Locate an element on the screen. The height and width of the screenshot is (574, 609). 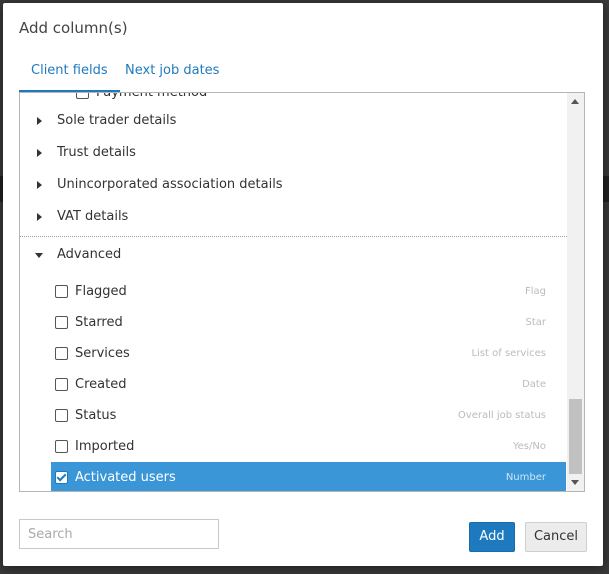
group-advanced: Advanced is located at coordinates (293, 255).